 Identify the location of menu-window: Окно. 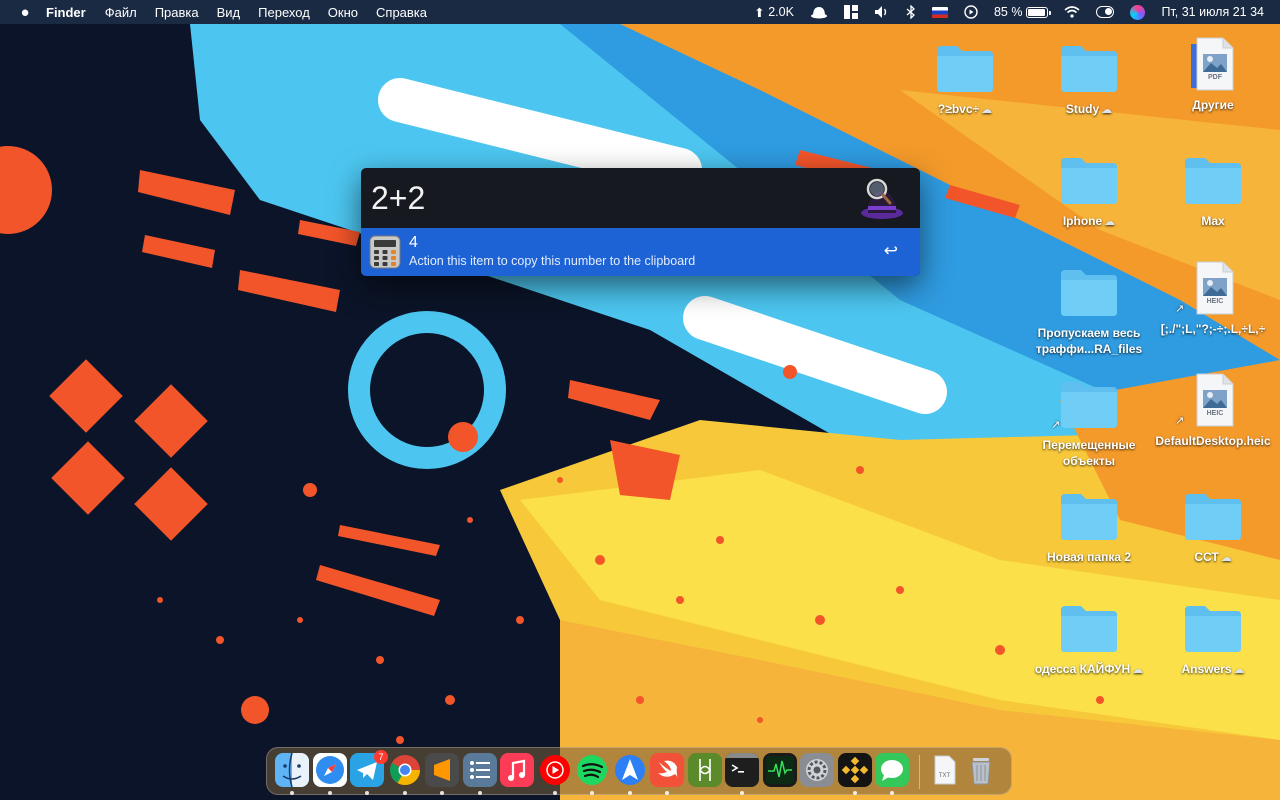
(343, 12).